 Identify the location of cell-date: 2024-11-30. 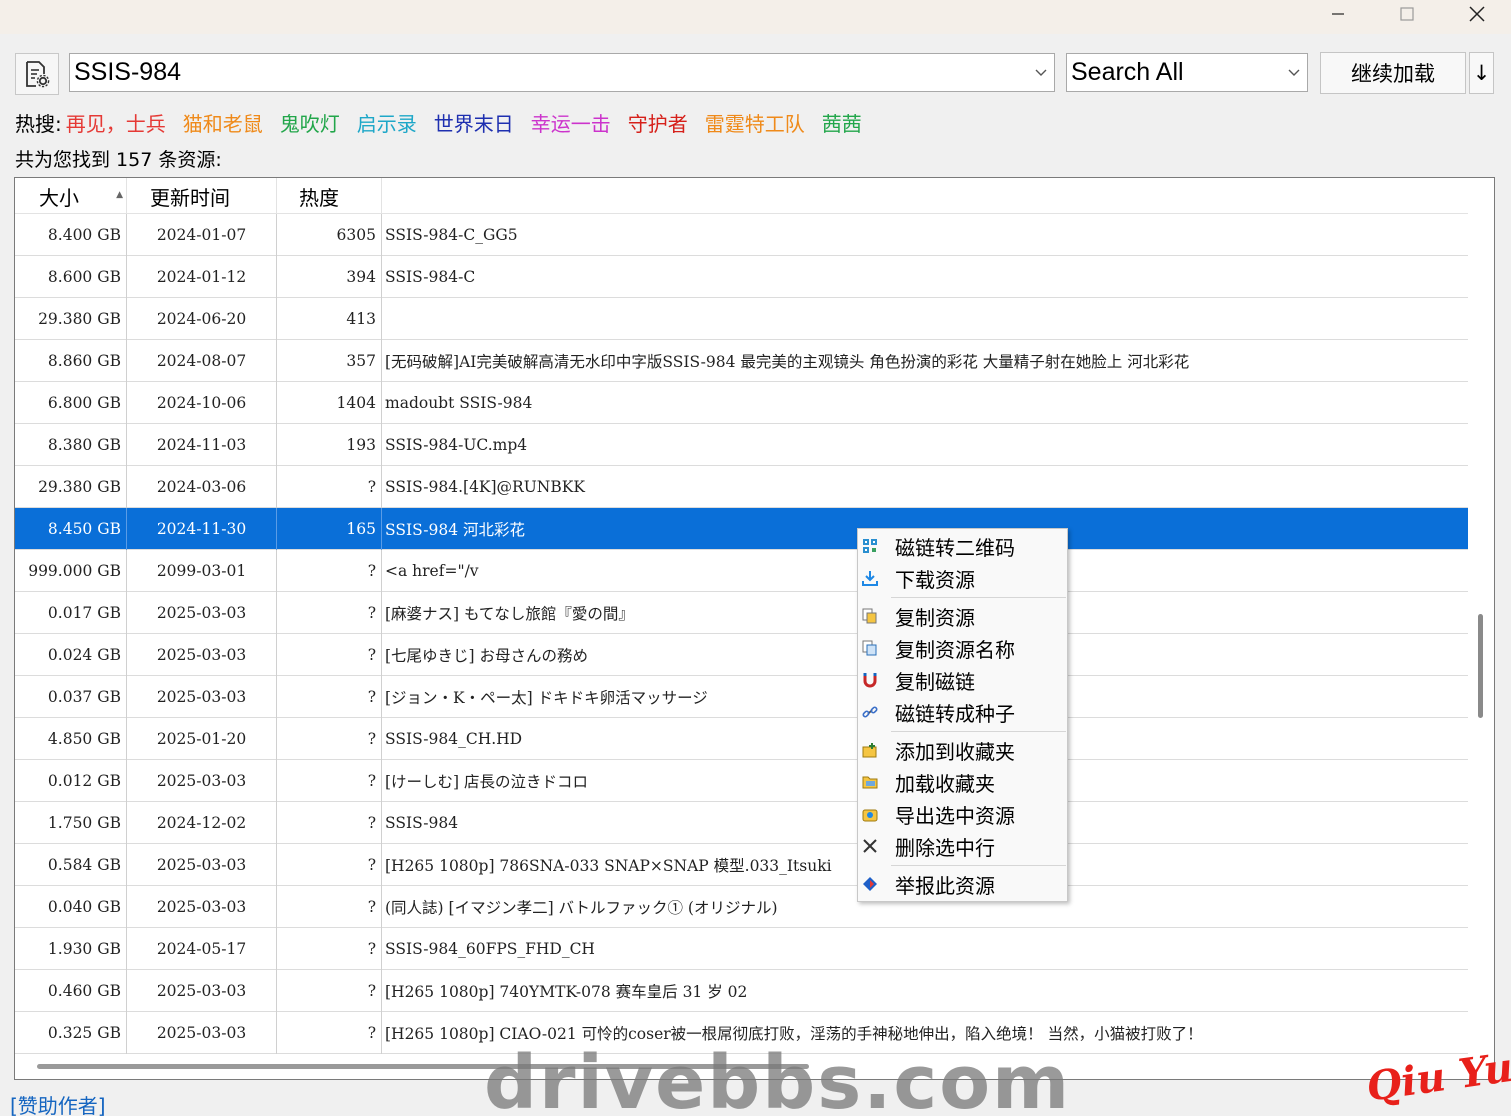
(202, 529).